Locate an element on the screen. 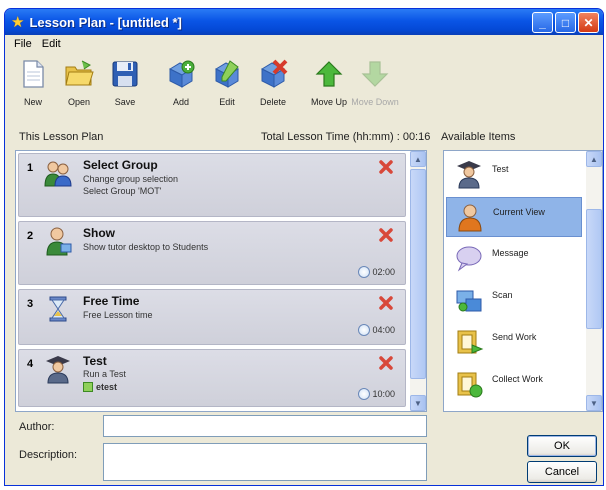  move-down-button: Move Down is located at coordinates (375, 81).